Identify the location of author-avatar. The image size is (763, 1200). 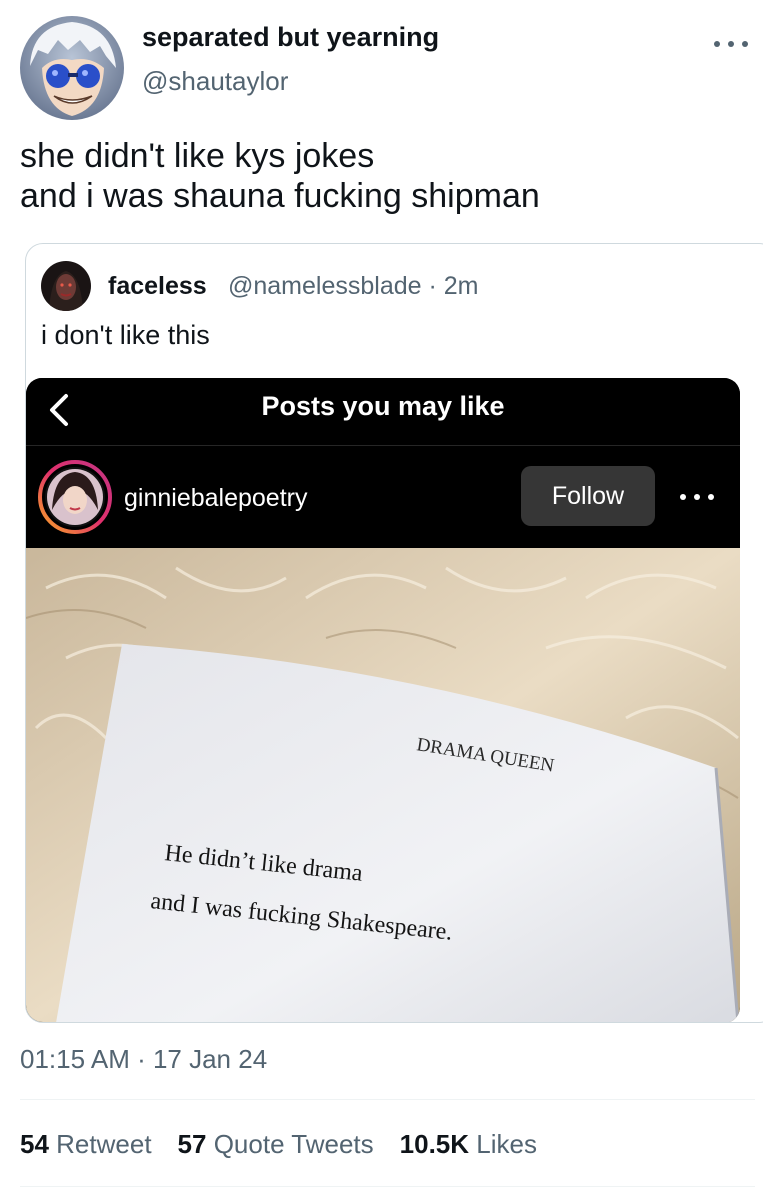
(72, 68).